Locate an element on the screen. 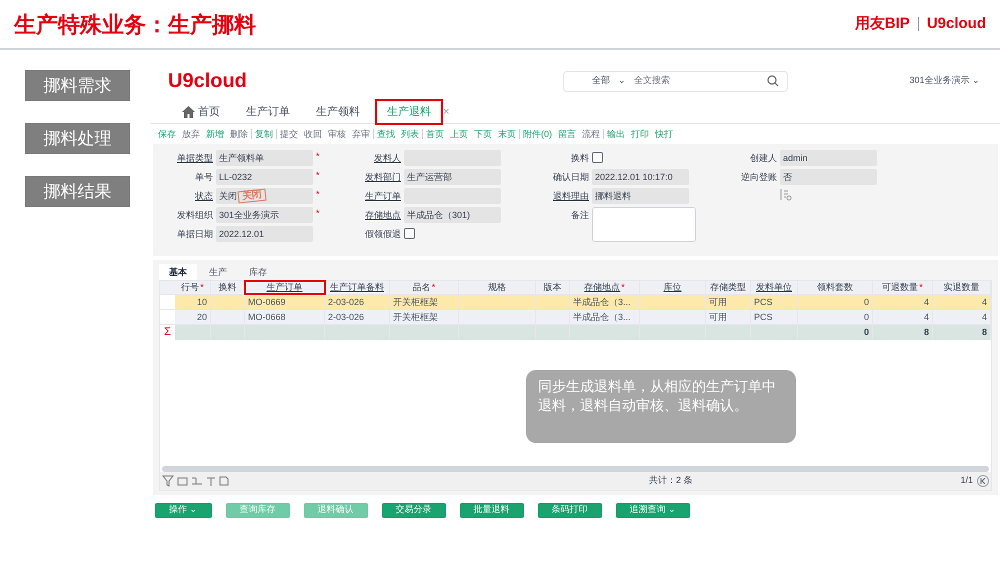  field-label: 发料组织 is located at coordinates (194, 215).